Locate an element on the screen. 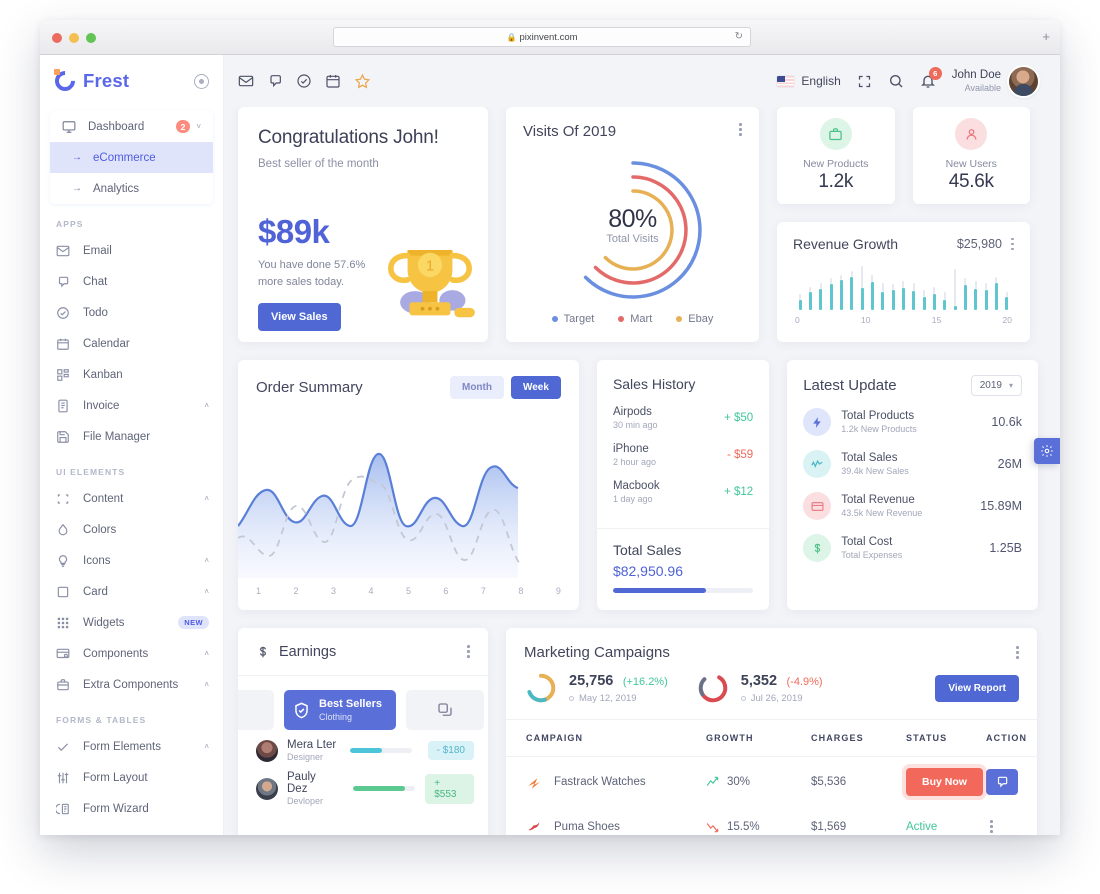  sidebar-item-calendar: Calendar is located at coordinates (131, 343).